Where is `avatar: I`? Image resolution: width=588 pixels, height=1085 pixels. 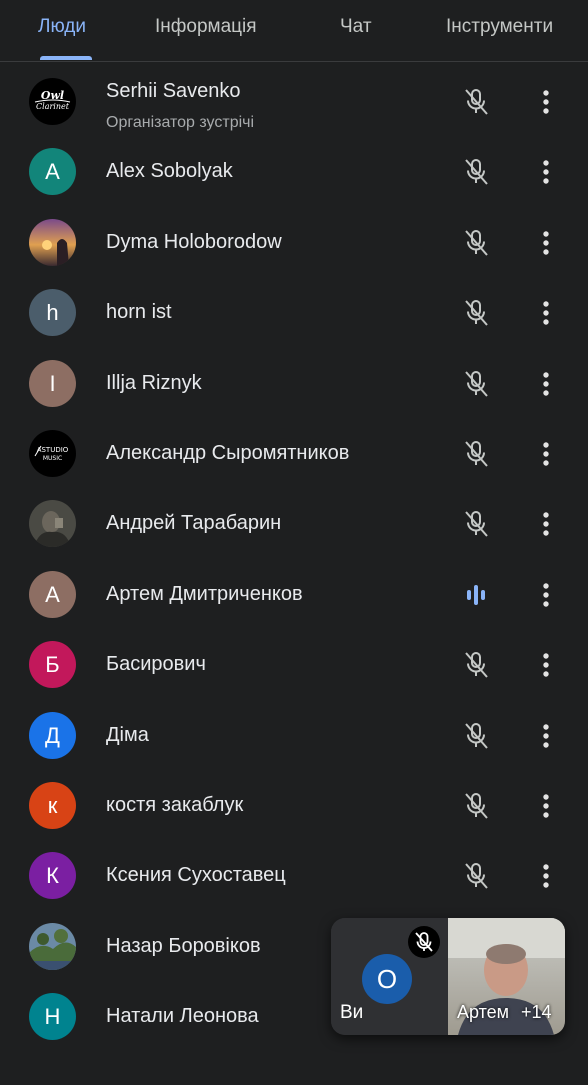
avatar: I is located at coordinates (52, 383).